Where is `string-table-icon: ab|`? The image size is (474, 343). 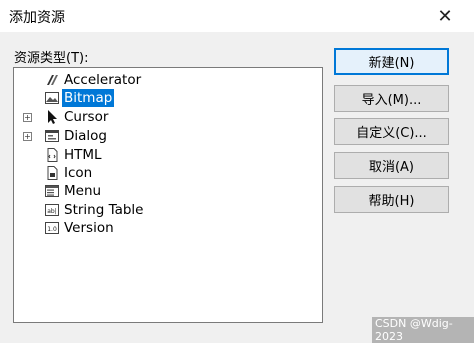
string-table-icon: ab| is located at coordinates (52, 210).